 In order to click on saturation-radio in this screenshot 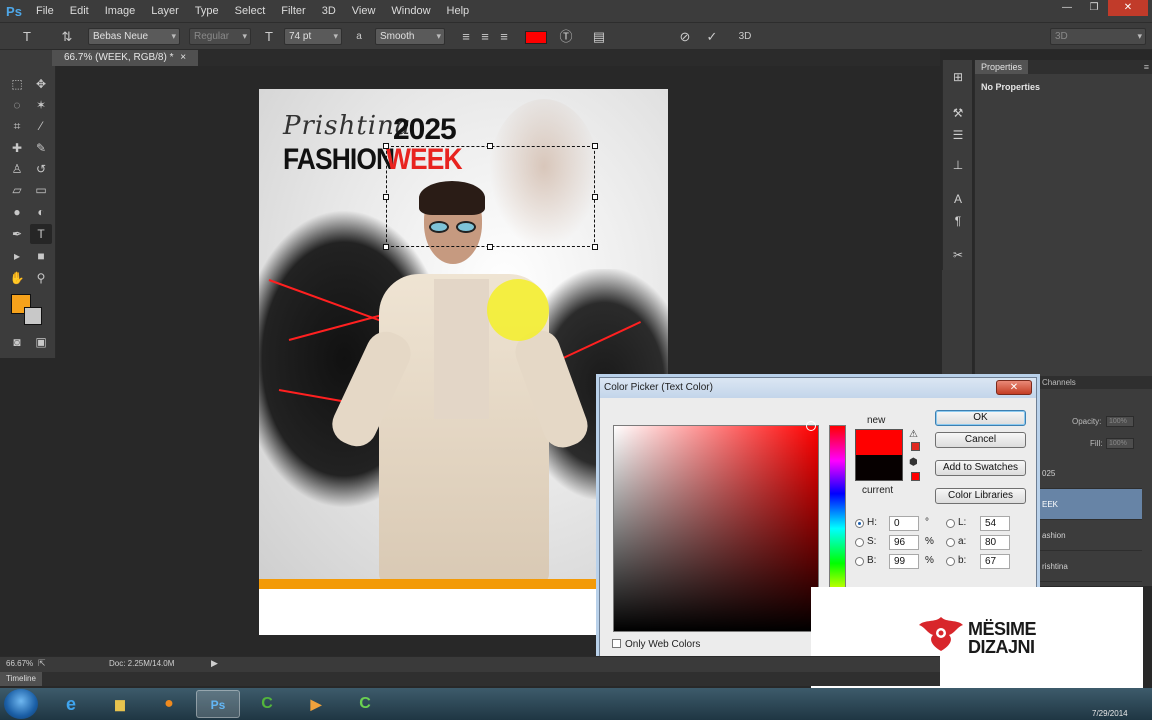, I will do `click(859, 542)`.